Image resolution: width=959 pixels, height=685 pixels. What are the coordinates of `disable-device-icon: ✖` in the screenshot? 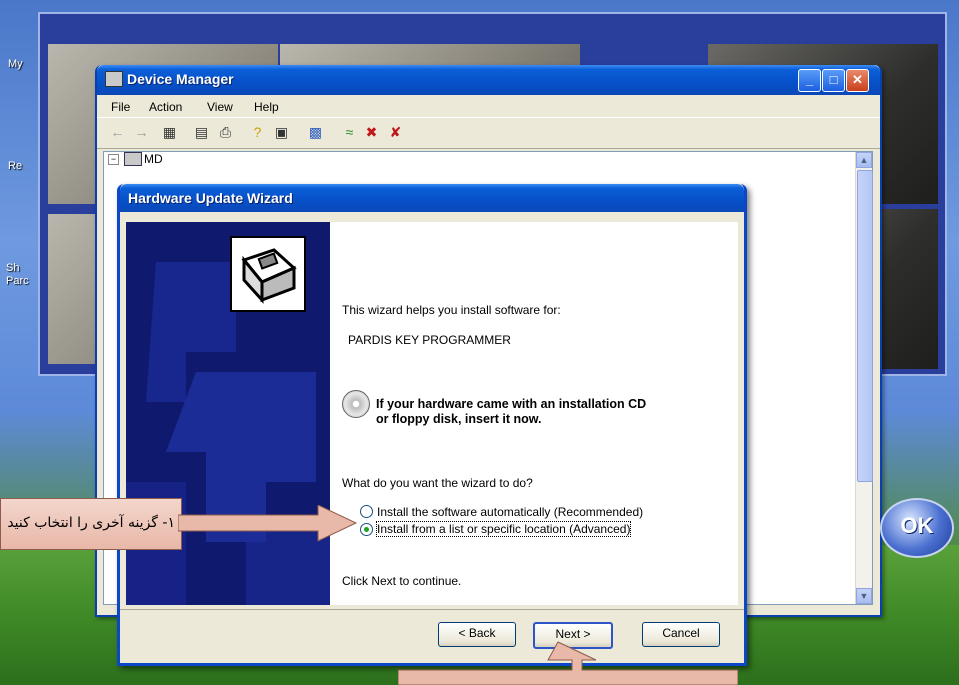 It's located at (371, 132).